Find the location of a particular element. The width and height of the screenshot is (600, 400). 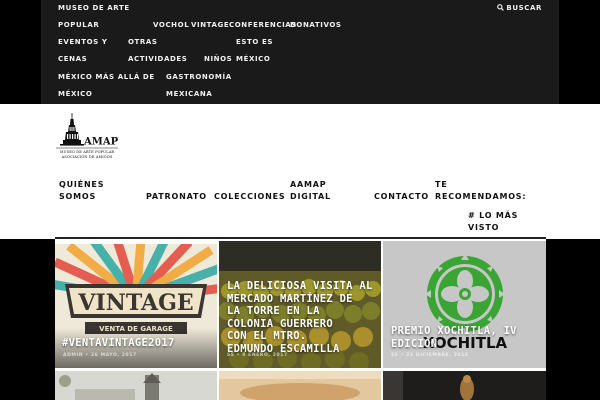

left-band is located at coordinates (20, 52).